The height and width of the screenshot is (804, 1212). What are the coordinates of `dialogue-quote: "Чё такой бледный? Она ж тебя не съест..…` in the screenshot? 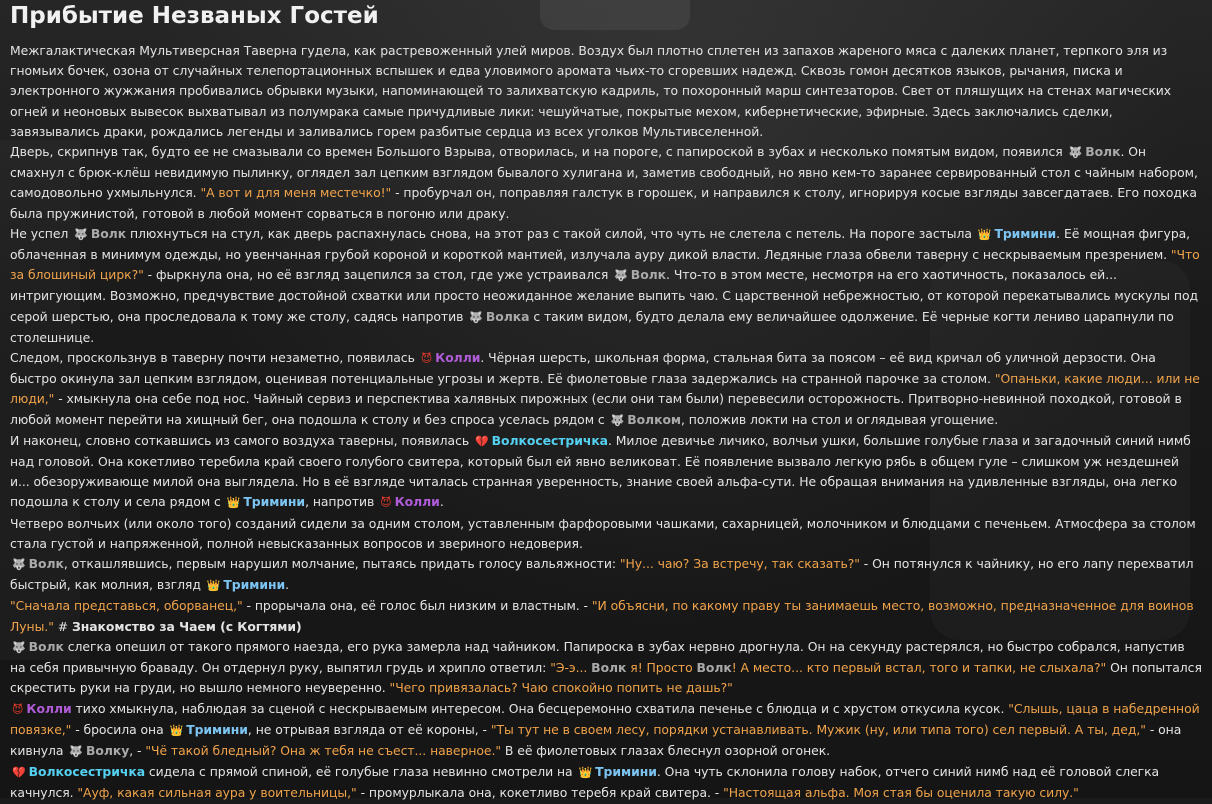 It's located at (323, 750).